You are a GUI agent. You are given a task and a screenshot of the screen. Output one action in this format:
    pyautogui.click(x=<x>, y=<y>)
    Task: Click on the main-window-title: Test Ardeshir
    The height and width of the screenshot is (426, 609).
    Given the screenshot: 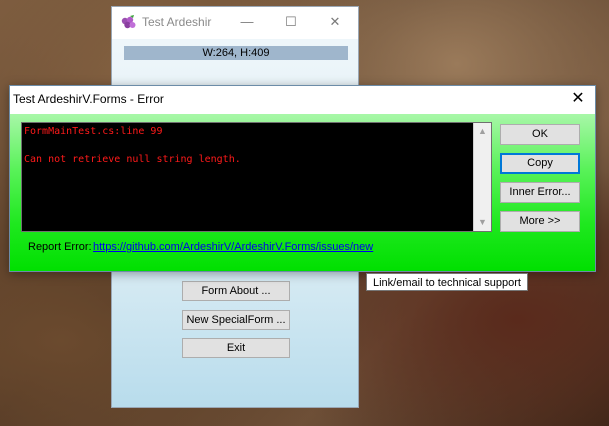 What is the action you would take?
    pyautogui.click(x=177, y=22)
    